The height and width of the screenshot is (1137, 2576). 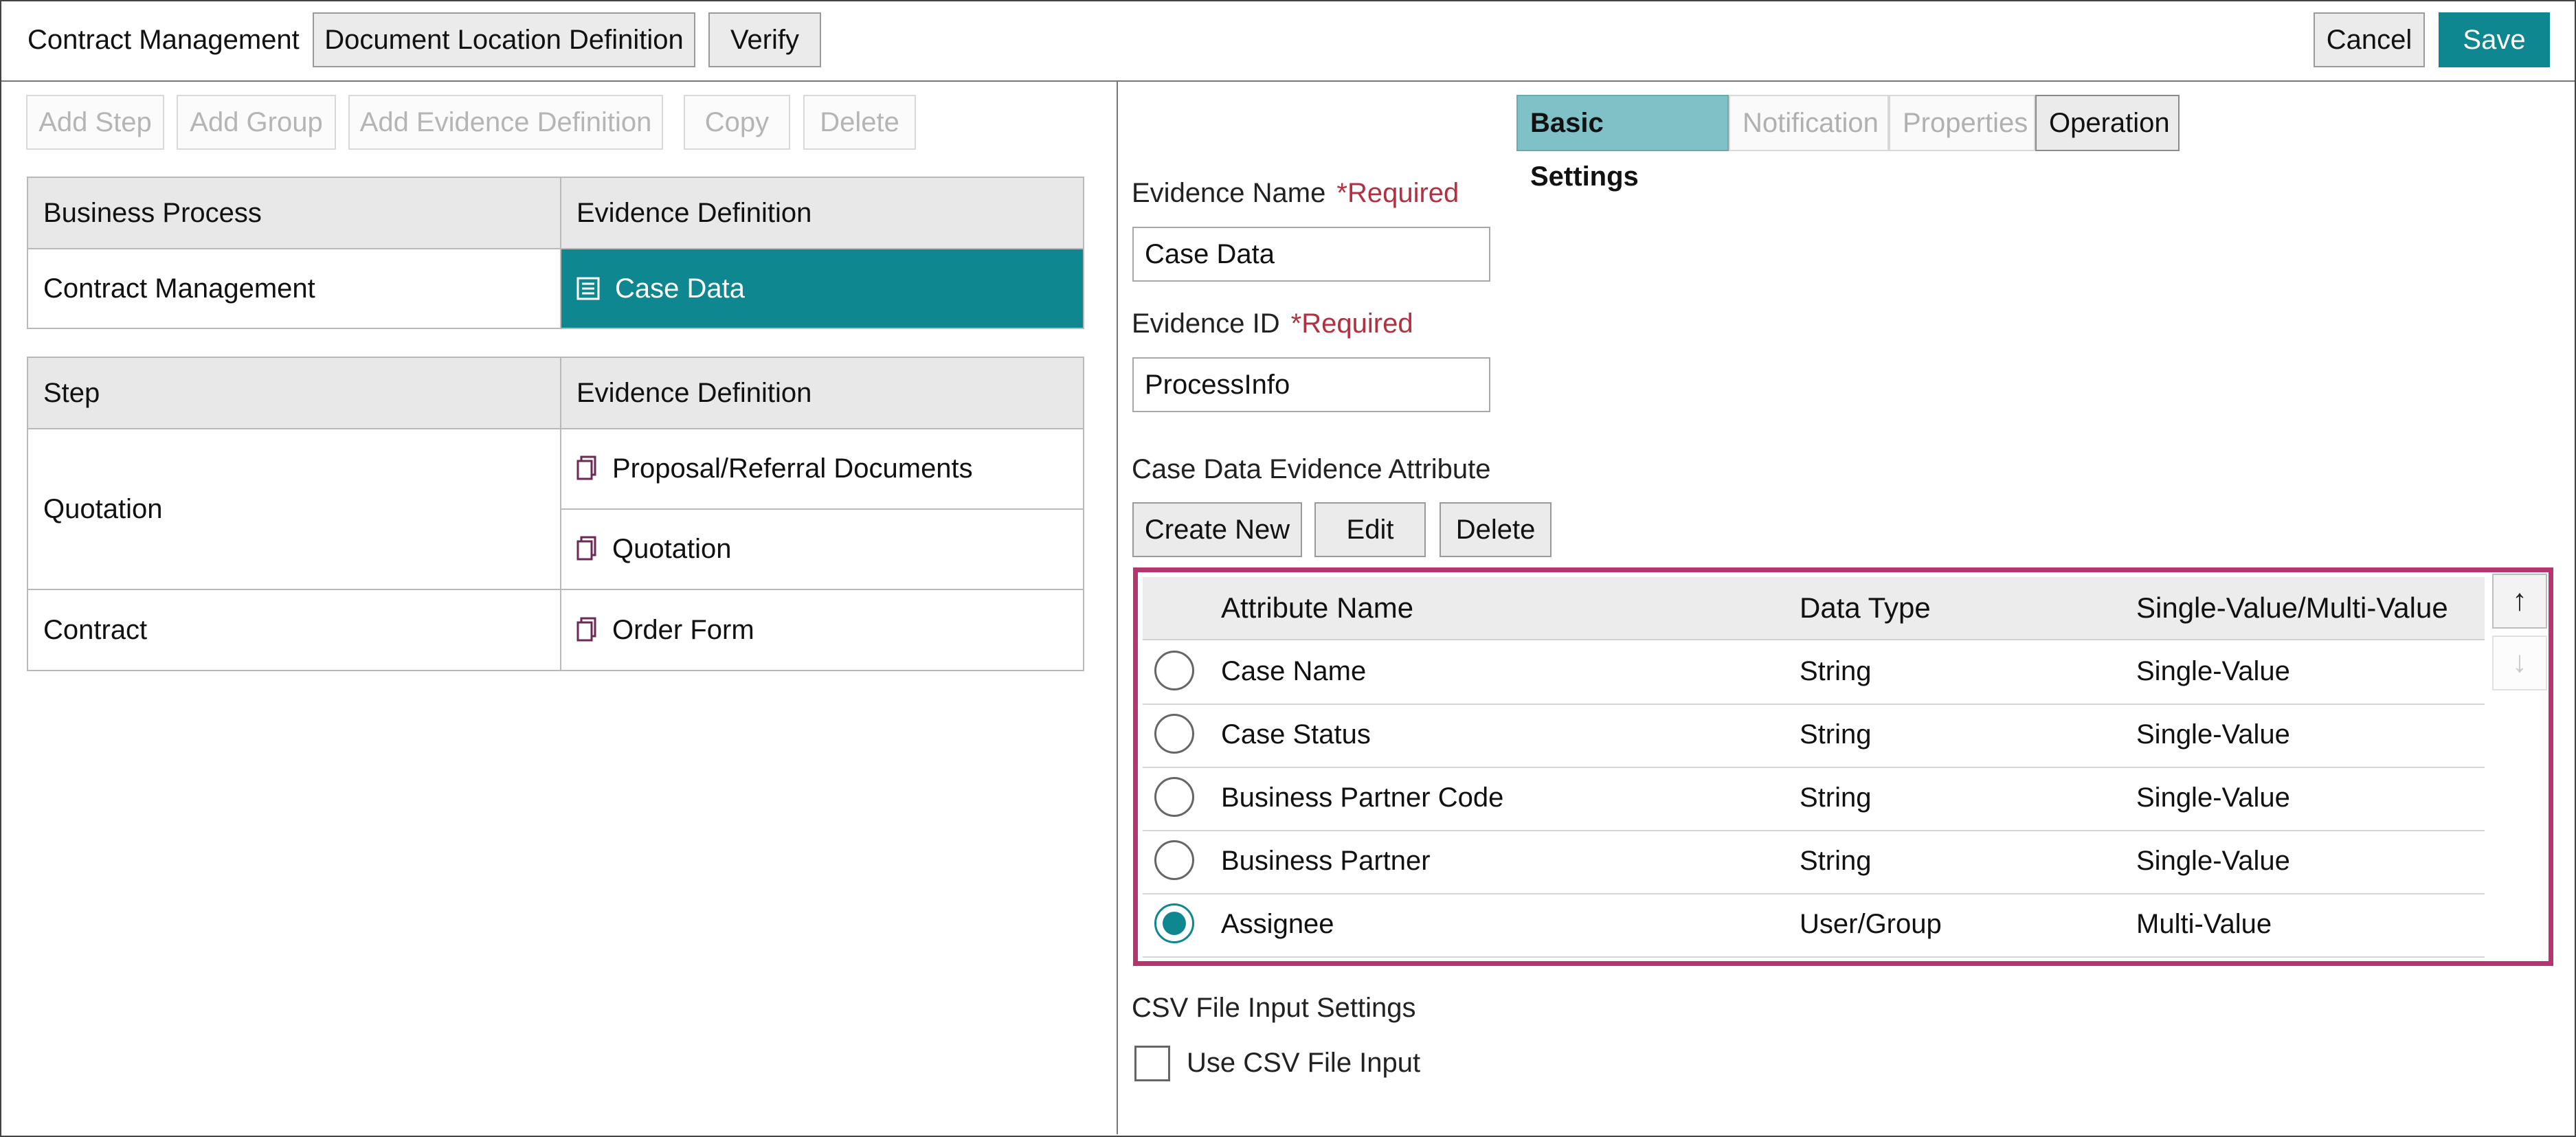 What do you see at coordinates (1311, 469) in the screenshot?
I see `attribute-section-label: Case Data Evidence Attribute` at bounding box center [1311, 469].